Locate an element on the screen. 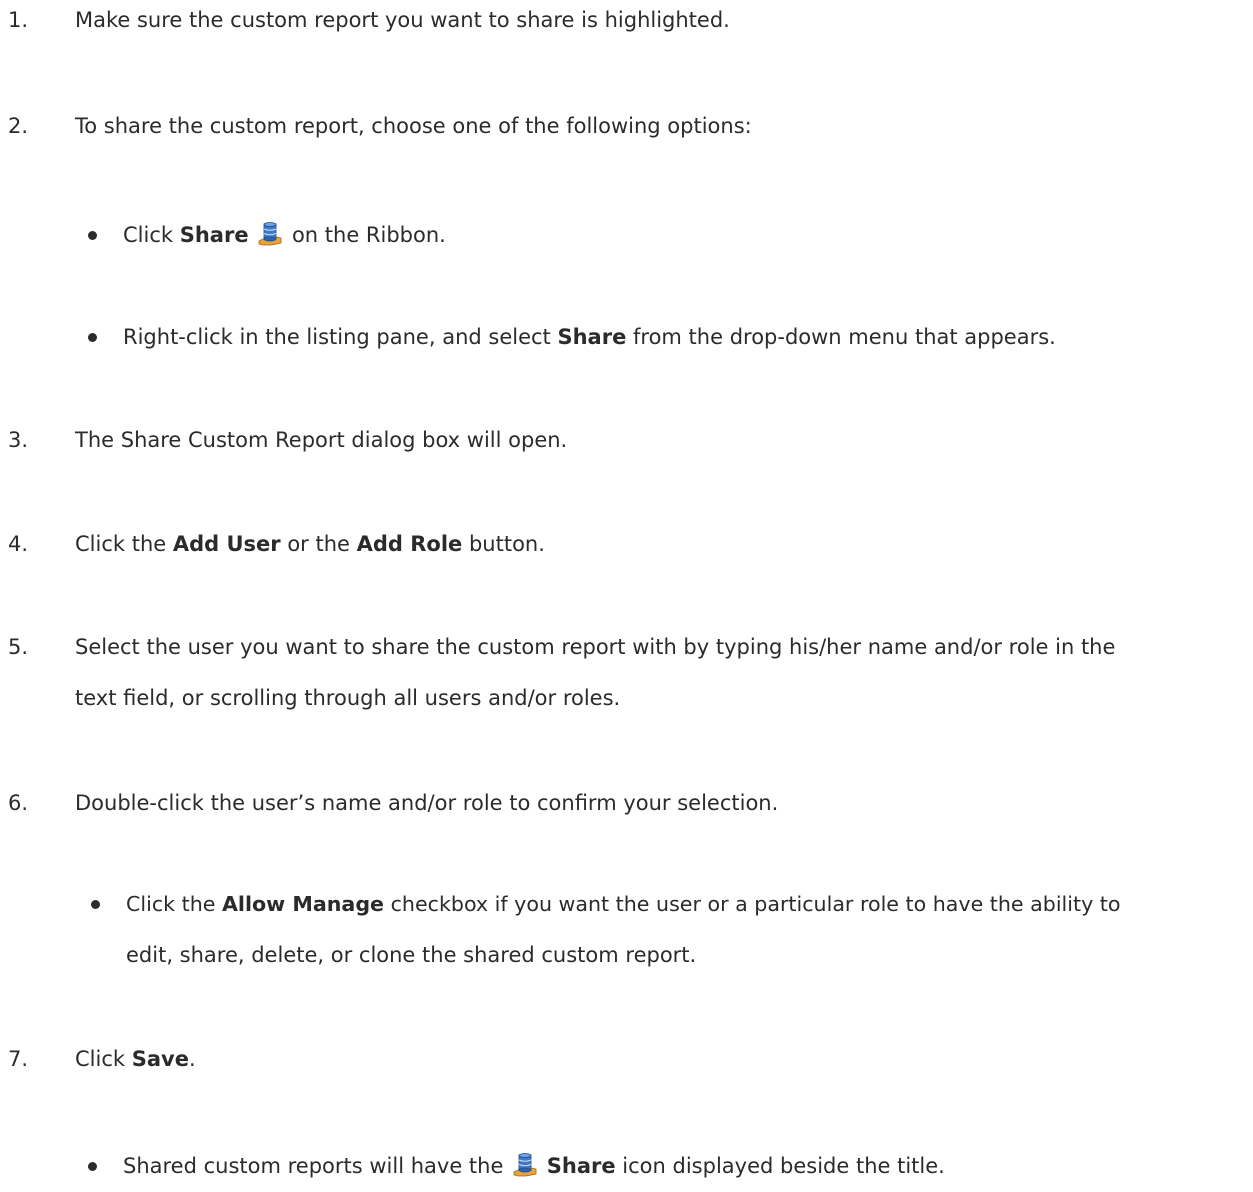  step-text-part: Click the is located at coordinates (124, 544).